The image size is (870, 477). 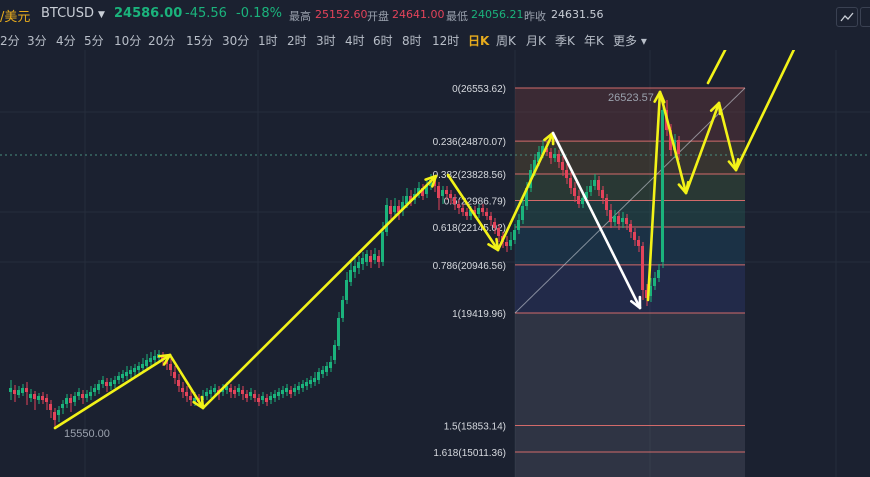 I want to click on fib-level-label: 0.786(20946.56), so click(x=469, y=266).